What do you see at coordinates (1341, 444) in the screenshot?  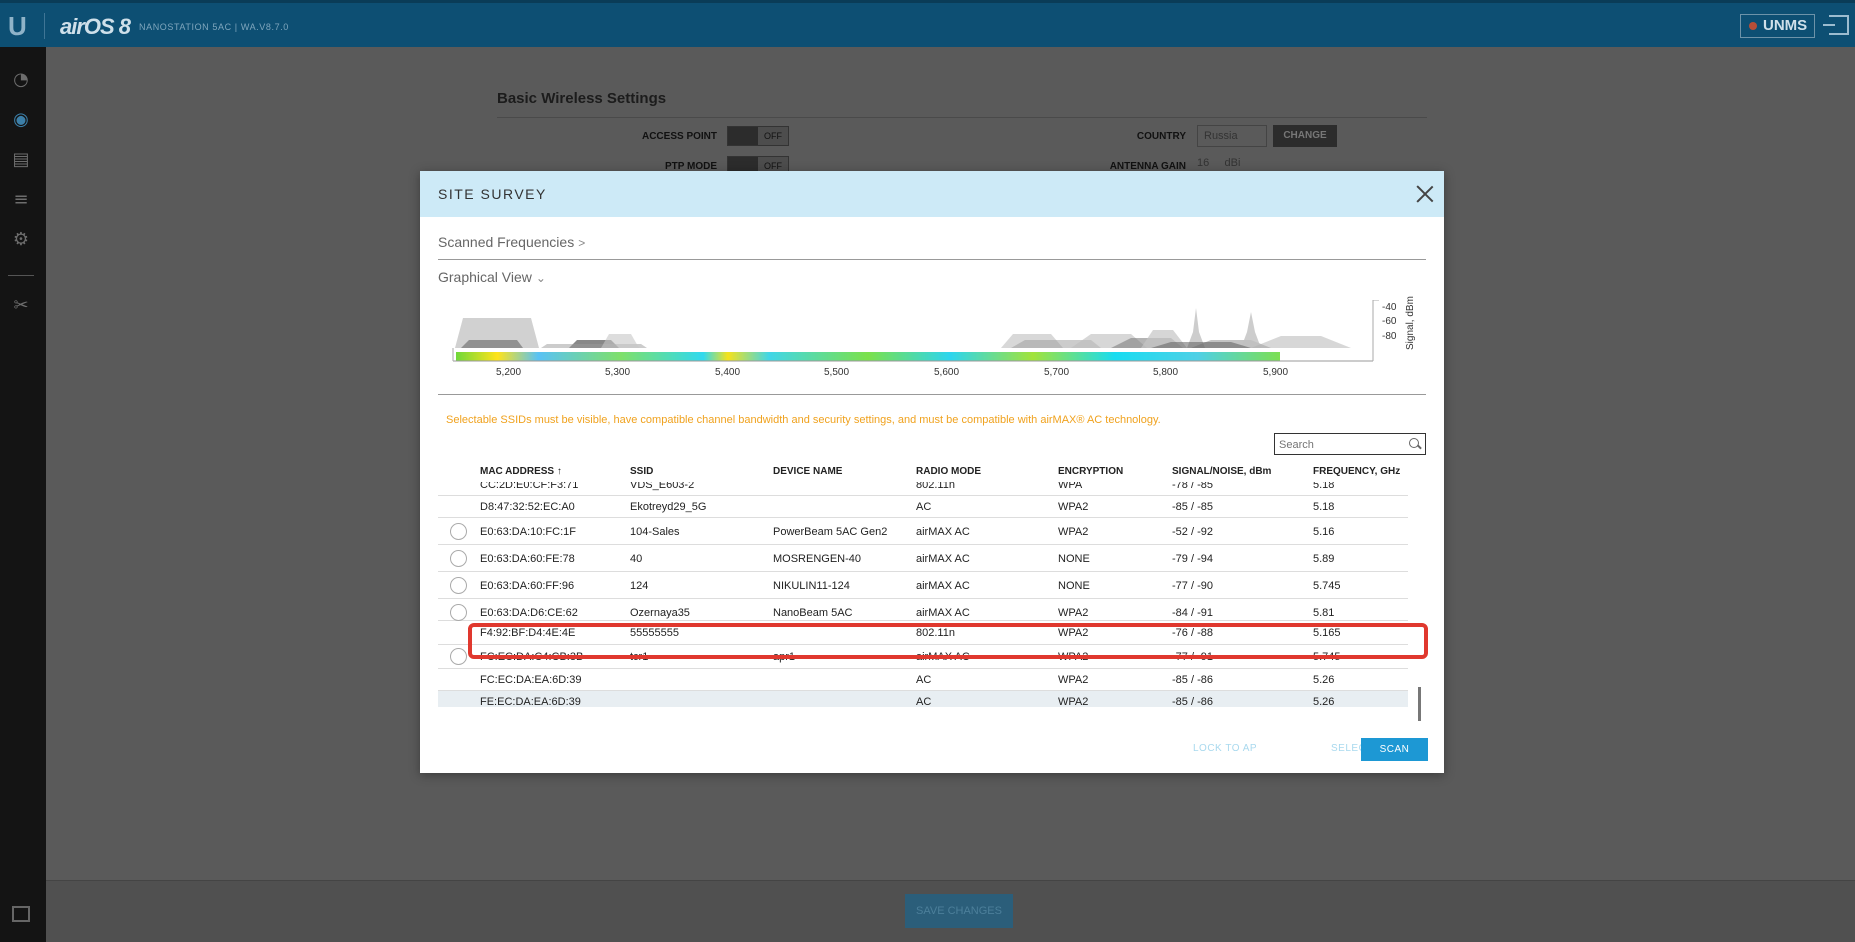 I see `search-input` at bounding box center [1341, 444].